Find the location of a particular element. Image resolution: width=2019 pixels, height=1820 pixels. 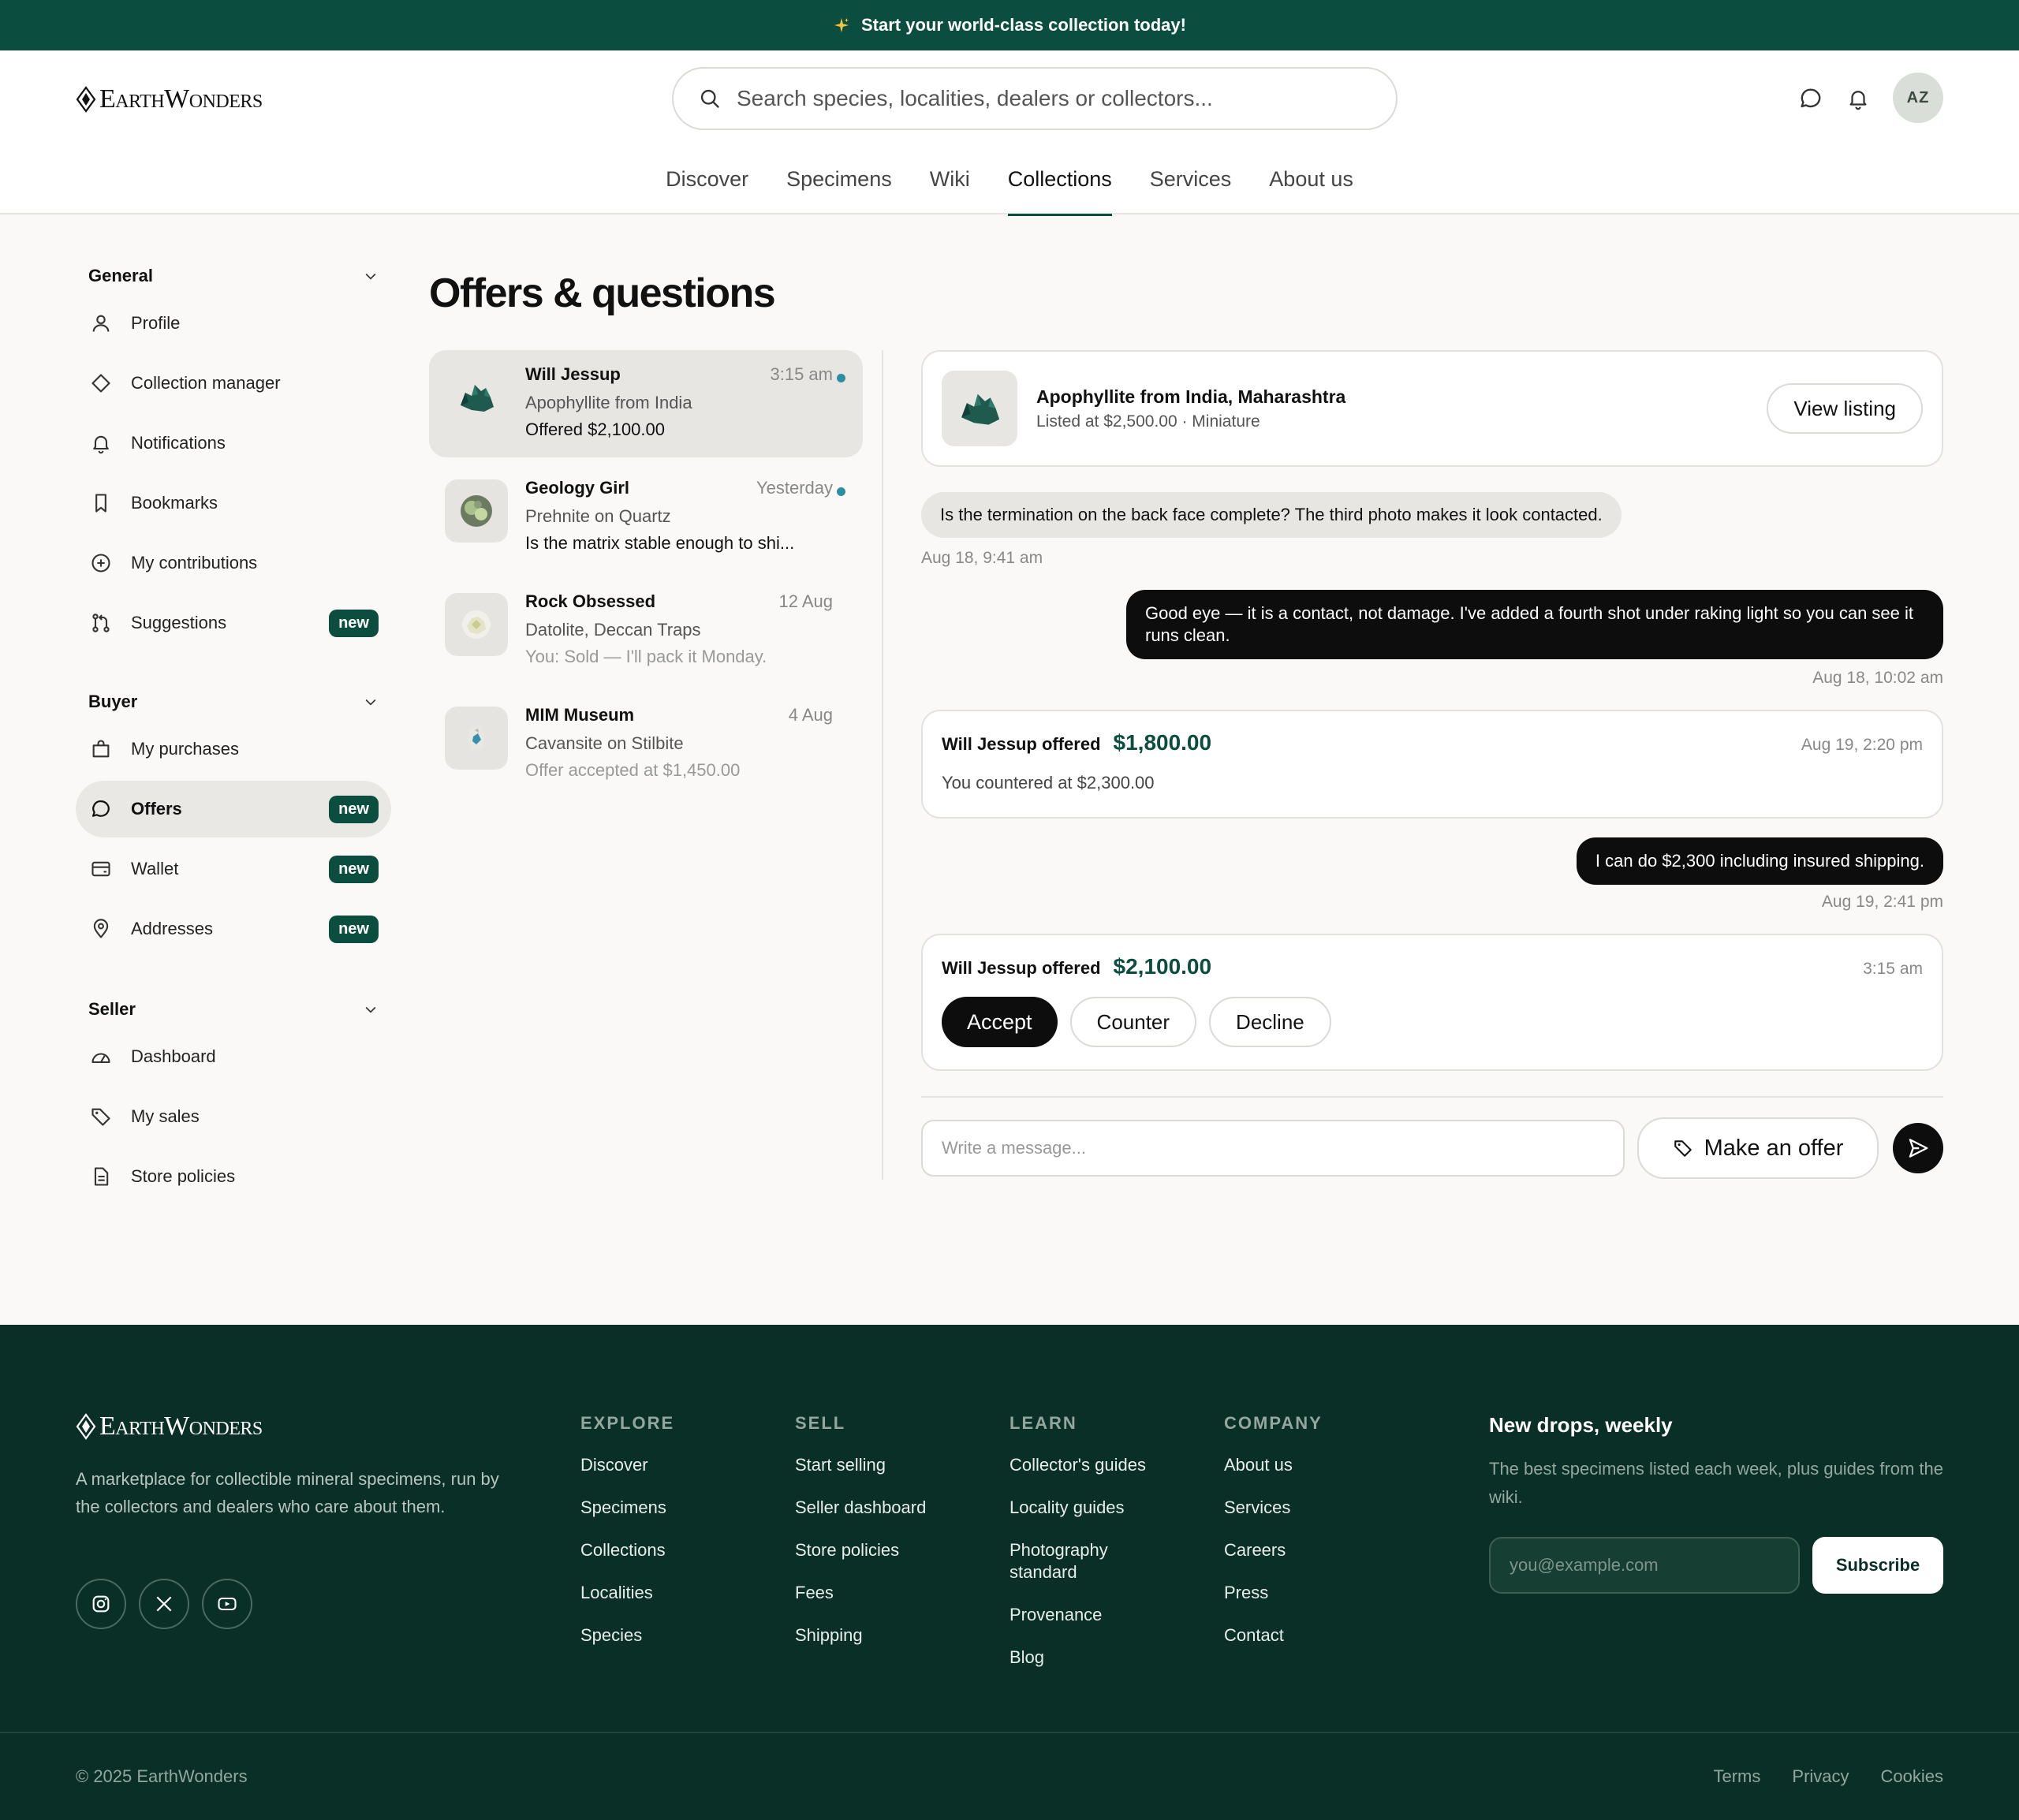

nav-services: Services is located at coordinates (1191, 187).